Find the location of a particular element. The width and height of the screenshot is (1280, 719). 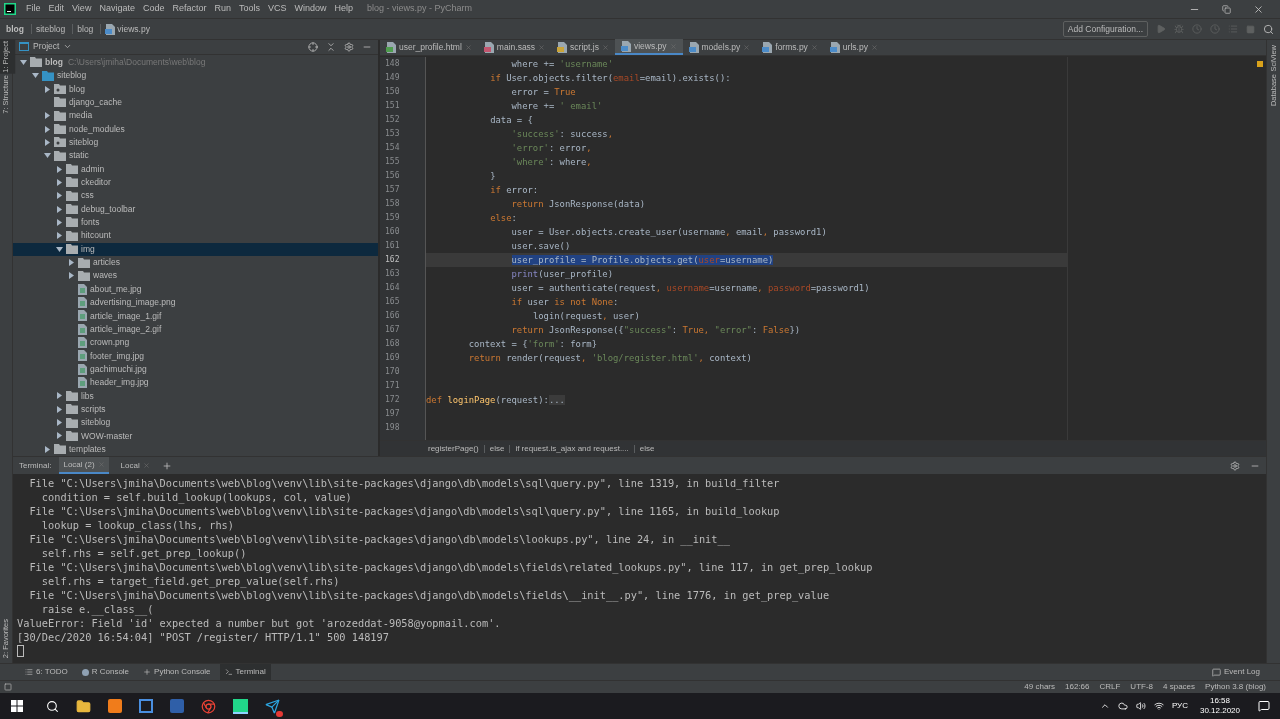

panel-title: Project is located at coordinates (46, 47).